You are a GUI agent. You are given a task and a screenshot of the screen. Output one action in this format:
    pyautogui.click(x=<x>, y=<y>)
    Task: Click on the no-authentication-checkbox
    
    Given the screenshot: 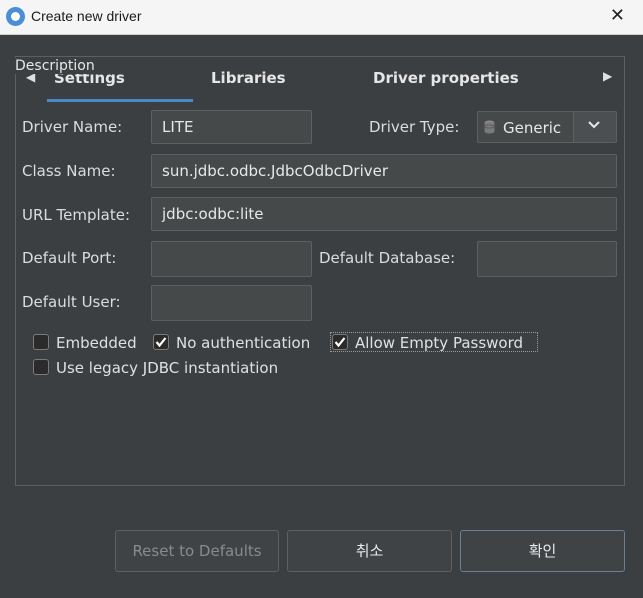 What is the action you would take?
    pyautogui.click(x=161, y=342)
    